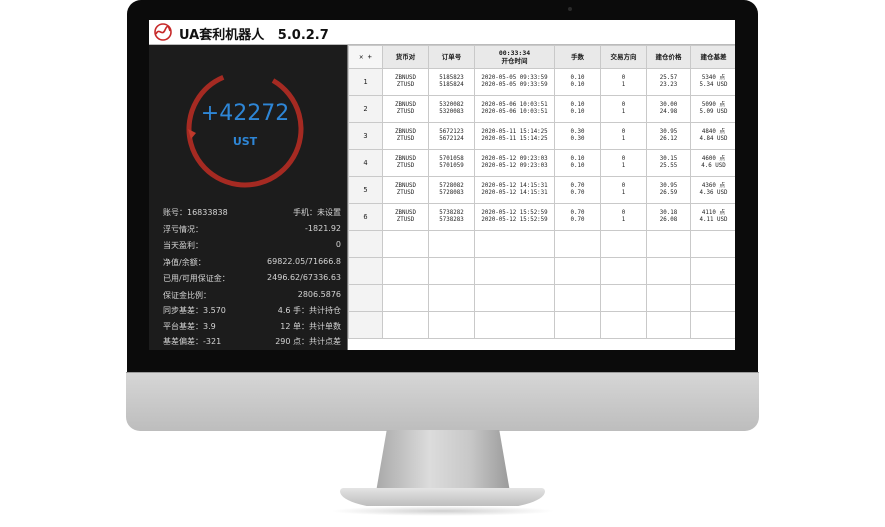 The image size is (885, 527). Describe the element at coordinates (252, 329) in the screenshot. I see `basis-stat-row: 平台基差：3.9 12 单：共计单数` at that location.